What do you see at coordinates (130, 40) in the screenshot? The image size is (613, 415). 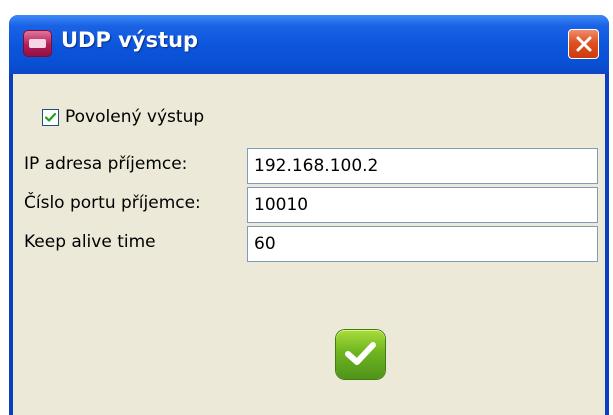 I see `window-title: UDP výstup` at bounding box center [130, 40].